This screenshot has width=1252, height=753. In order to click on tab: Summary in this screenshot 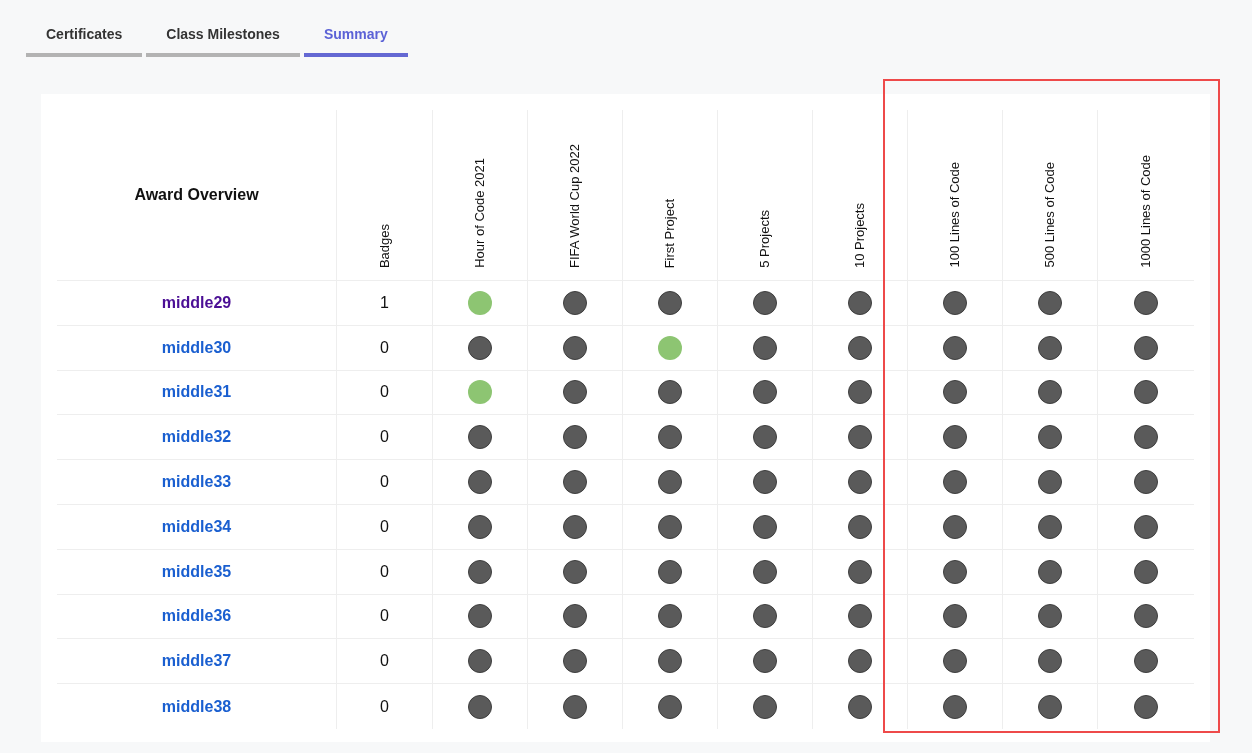, I will do `click(355, 40)`.